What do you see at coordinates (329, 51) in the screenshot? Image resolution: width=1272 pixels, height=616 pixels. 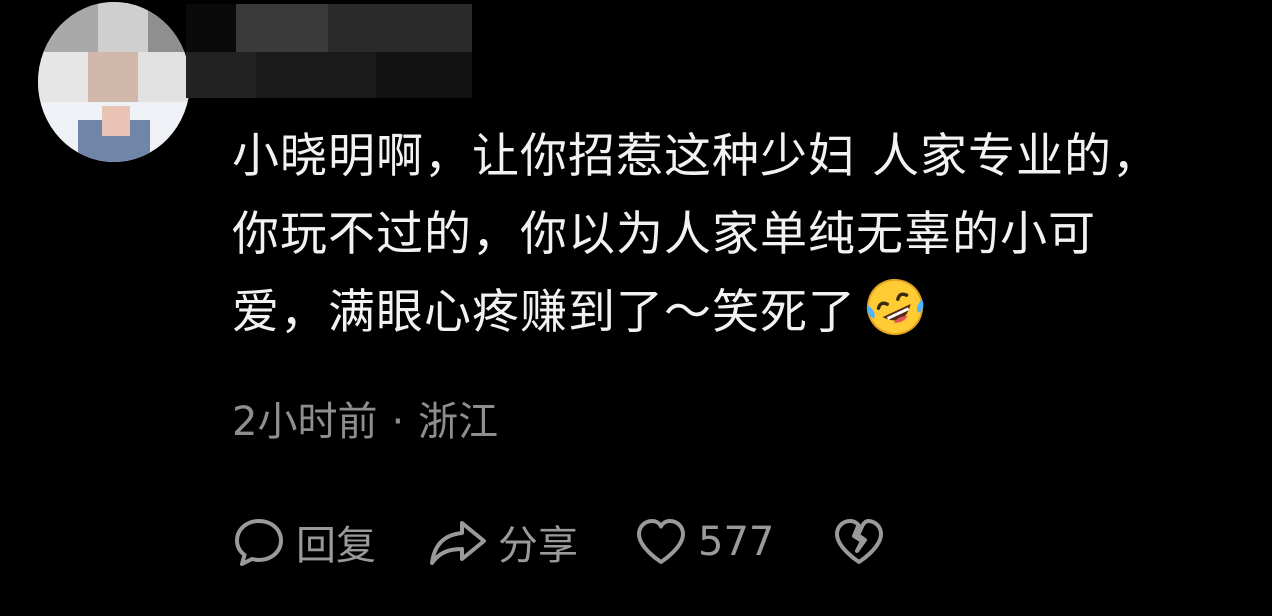 I see `username-censored` at bounding box center [329, 51].